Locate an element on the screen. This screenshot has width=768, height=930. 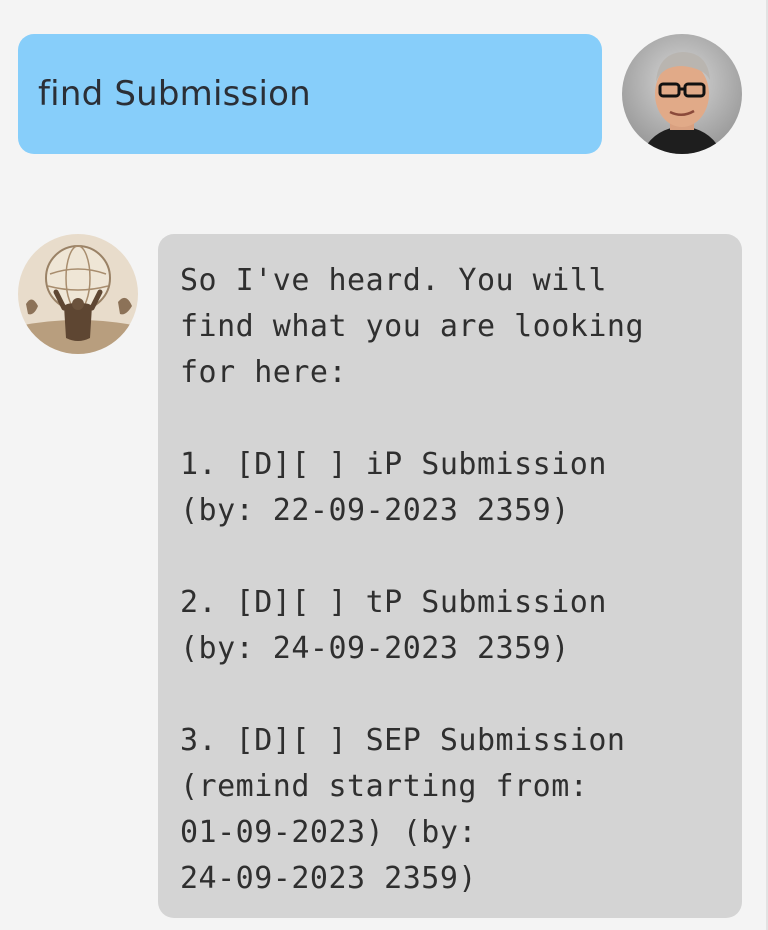
user-portrait-icon is located at coordinates (682, 94).